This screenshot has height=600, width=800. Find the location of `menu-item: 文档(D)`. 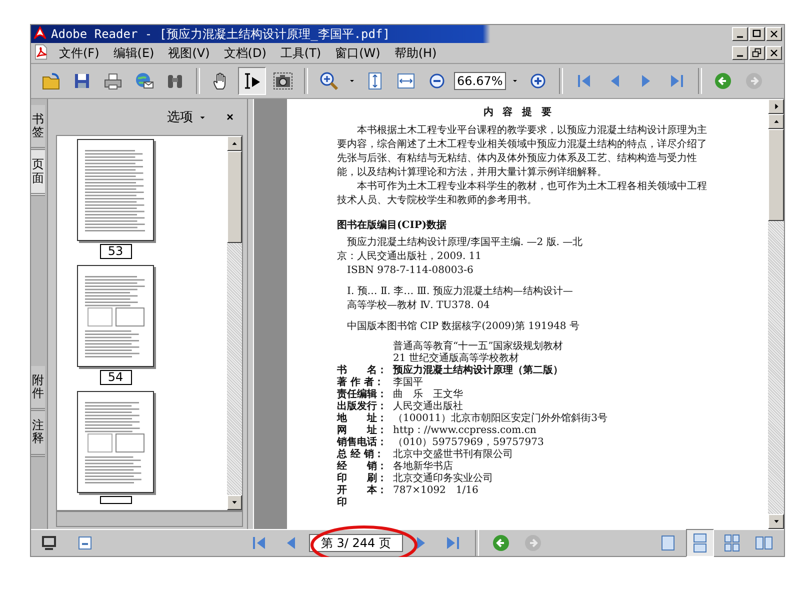

menu-item: 文档(D) is located at coordinates (245, 53).